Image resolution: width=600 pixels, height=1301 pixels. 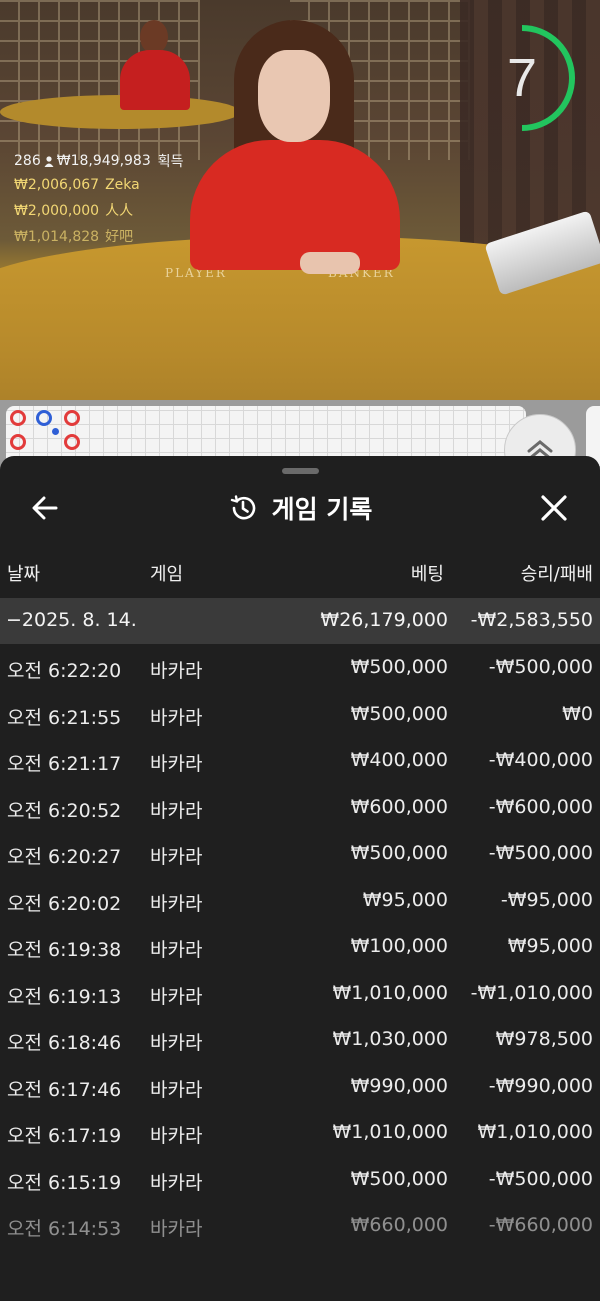 What do you see at coordinates (300, 762) in the screenshot?
I see `table-row: 오전 6:21:17 바카라 ₩400,000 -₩400,000` at bounding box center [300, 762].